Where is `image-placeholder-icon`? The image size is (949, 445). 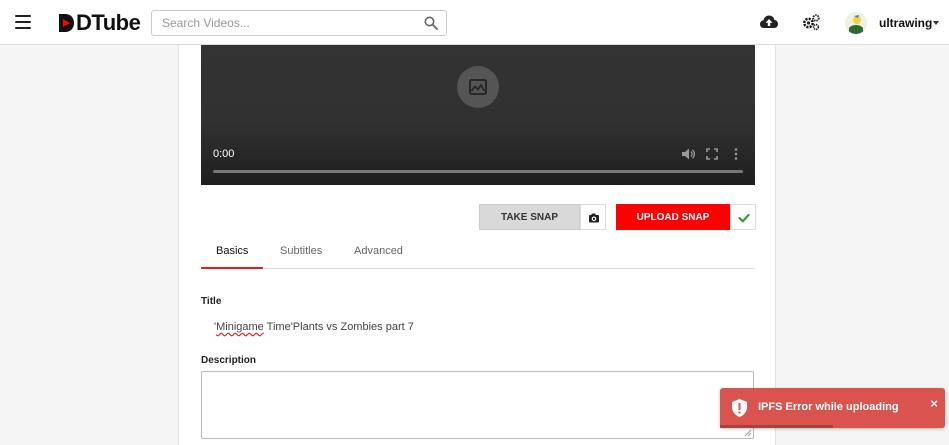 image-placeholder-icon is located at coordinates (478, 87).